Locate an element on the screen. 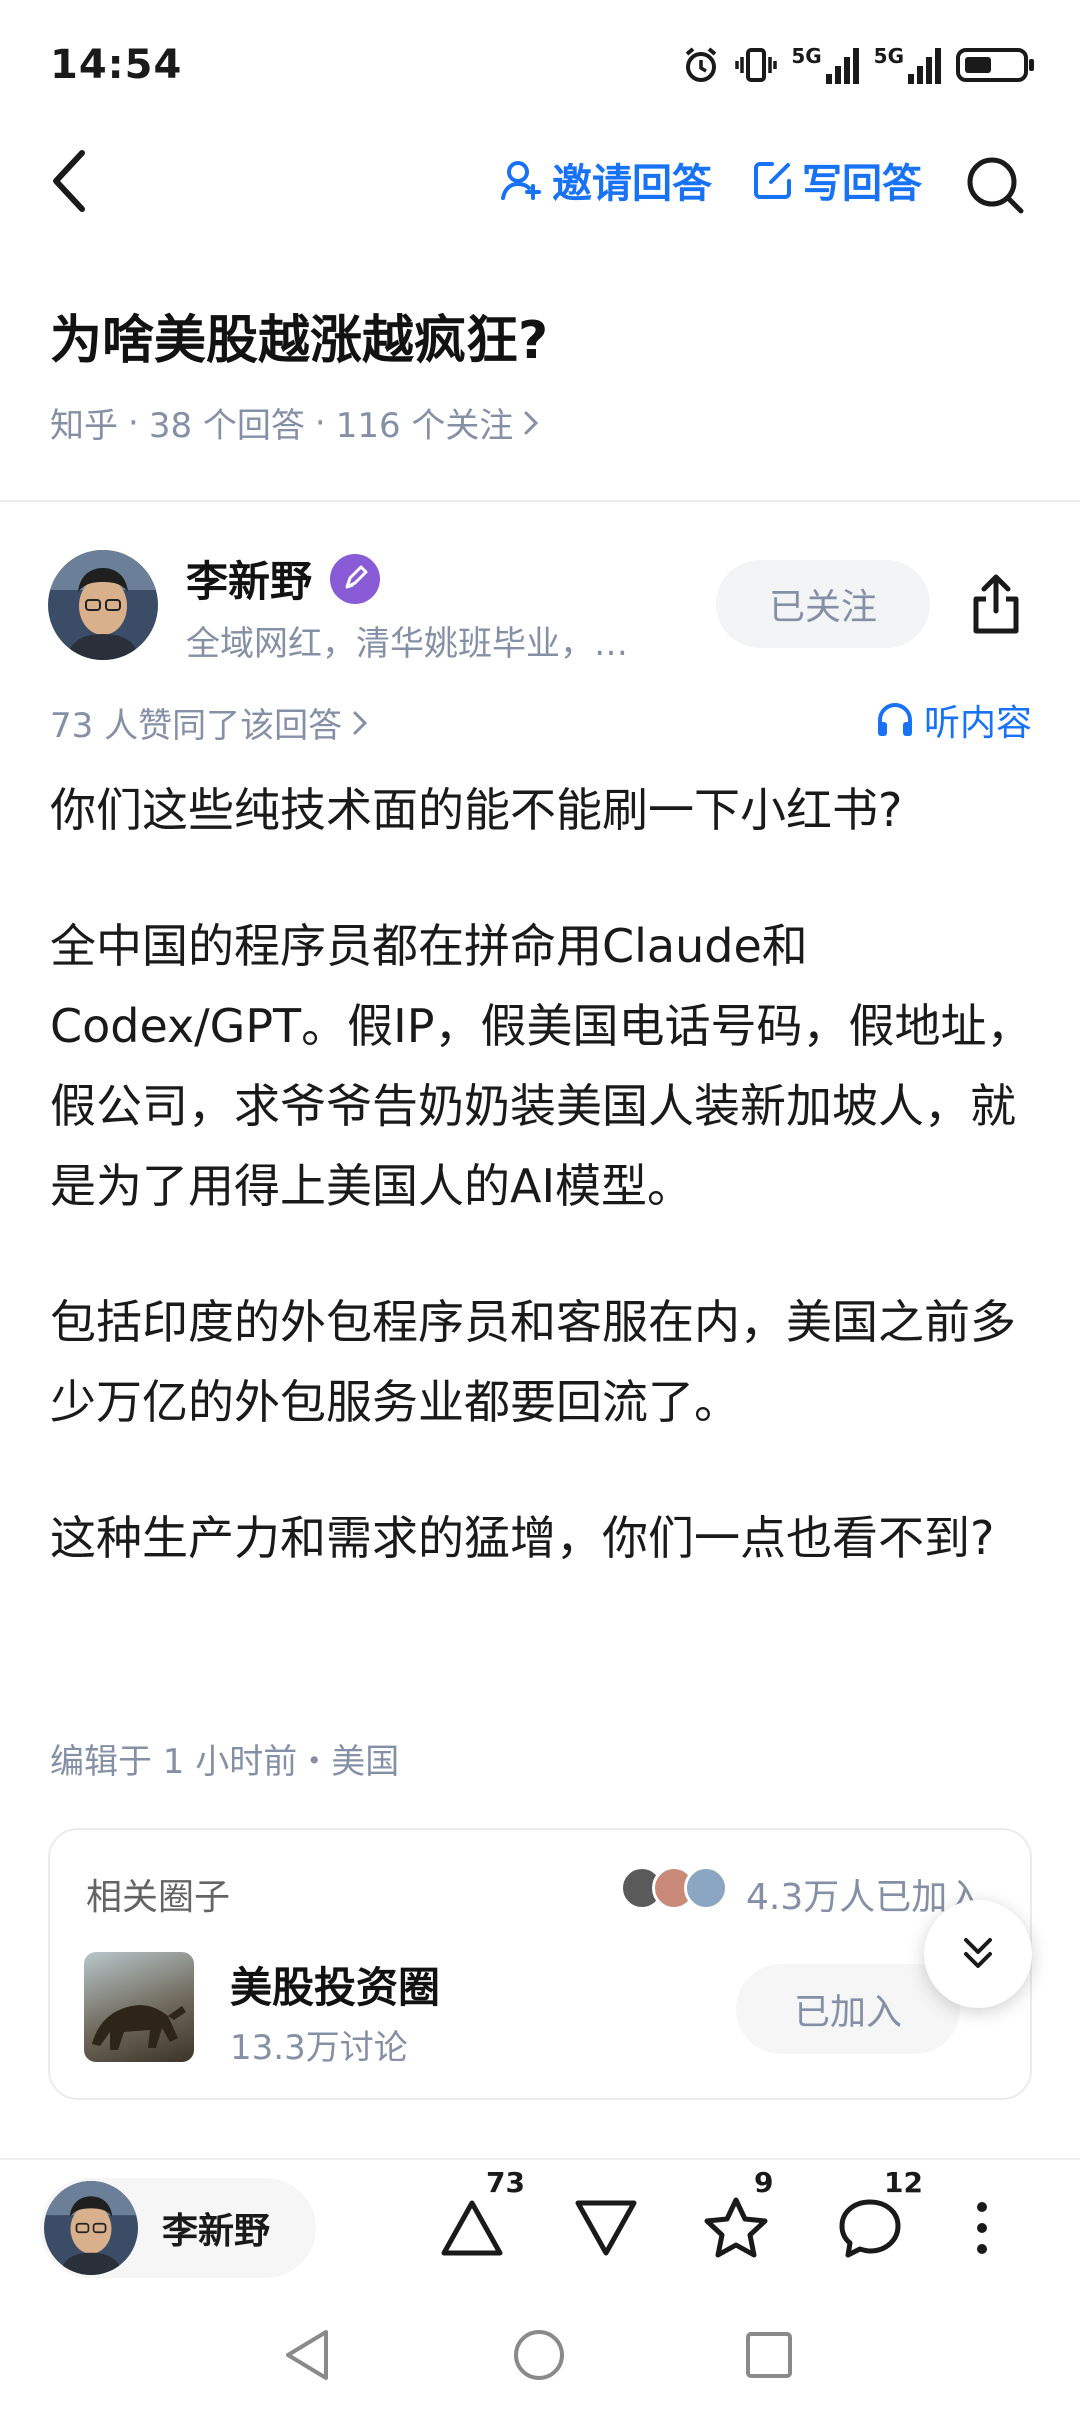 The image size is (1080, 2412). author-avatar is located at coordinates (103, 605).